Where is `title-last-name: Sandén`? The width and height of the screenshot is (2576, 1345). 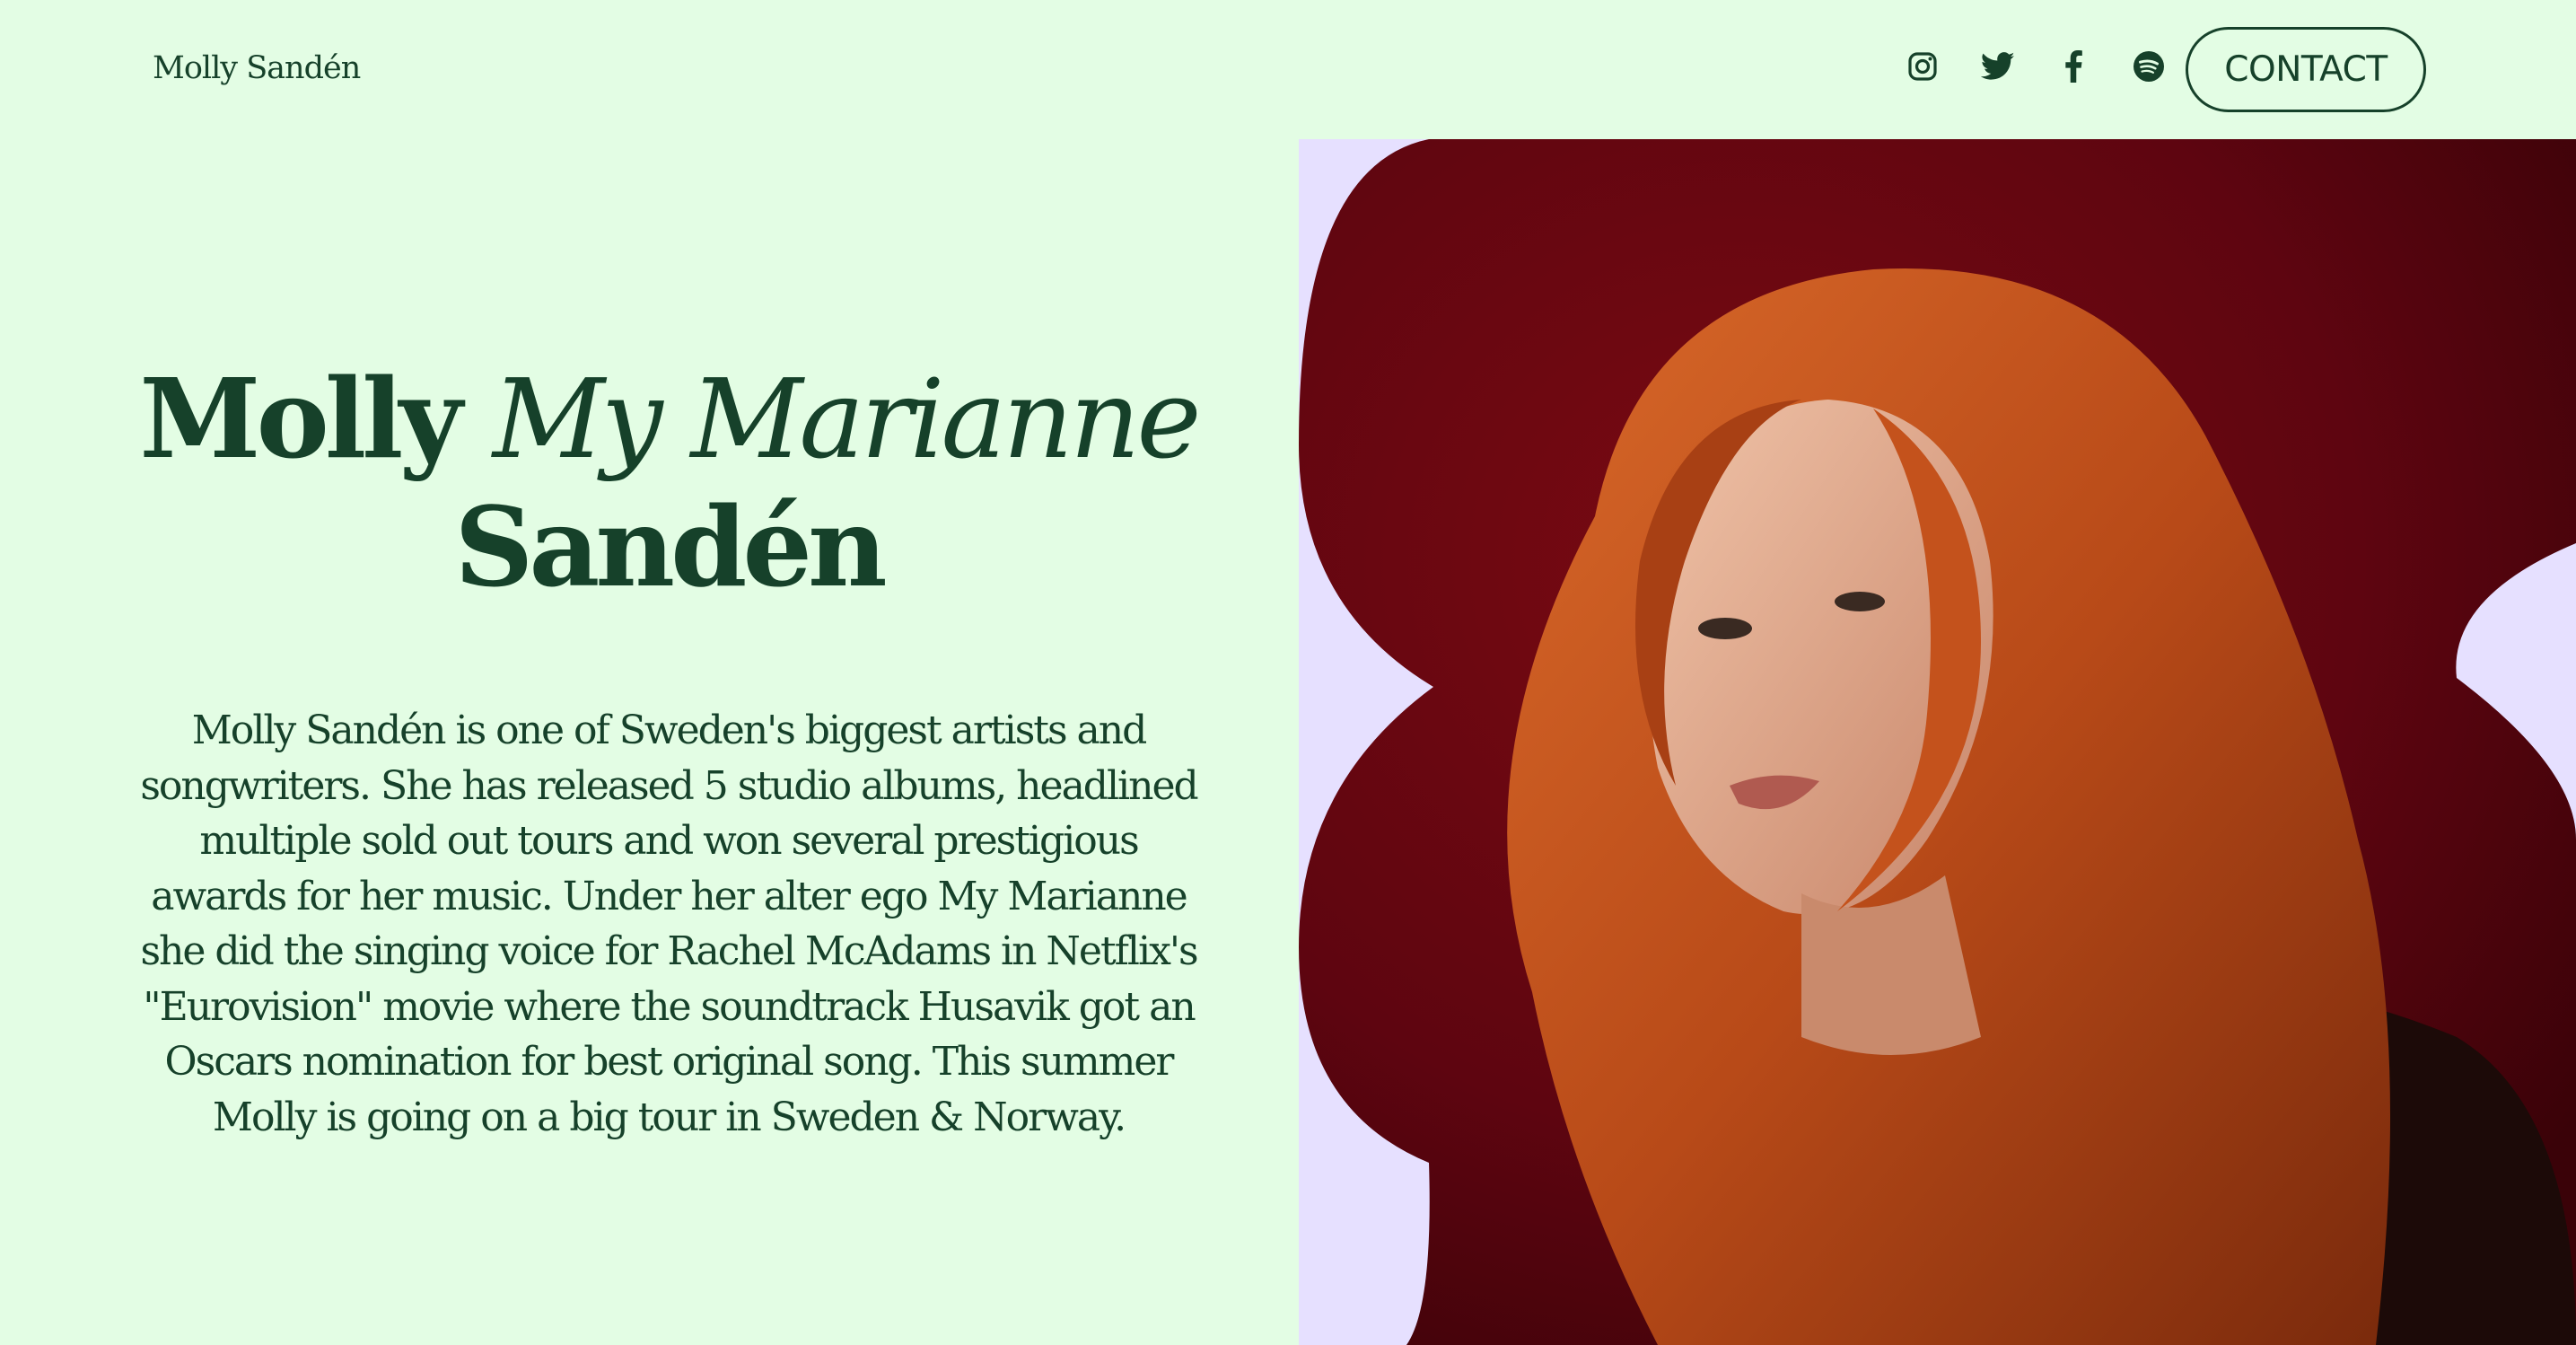 title-last-name: Sandén is located at coordinates (670, 546).